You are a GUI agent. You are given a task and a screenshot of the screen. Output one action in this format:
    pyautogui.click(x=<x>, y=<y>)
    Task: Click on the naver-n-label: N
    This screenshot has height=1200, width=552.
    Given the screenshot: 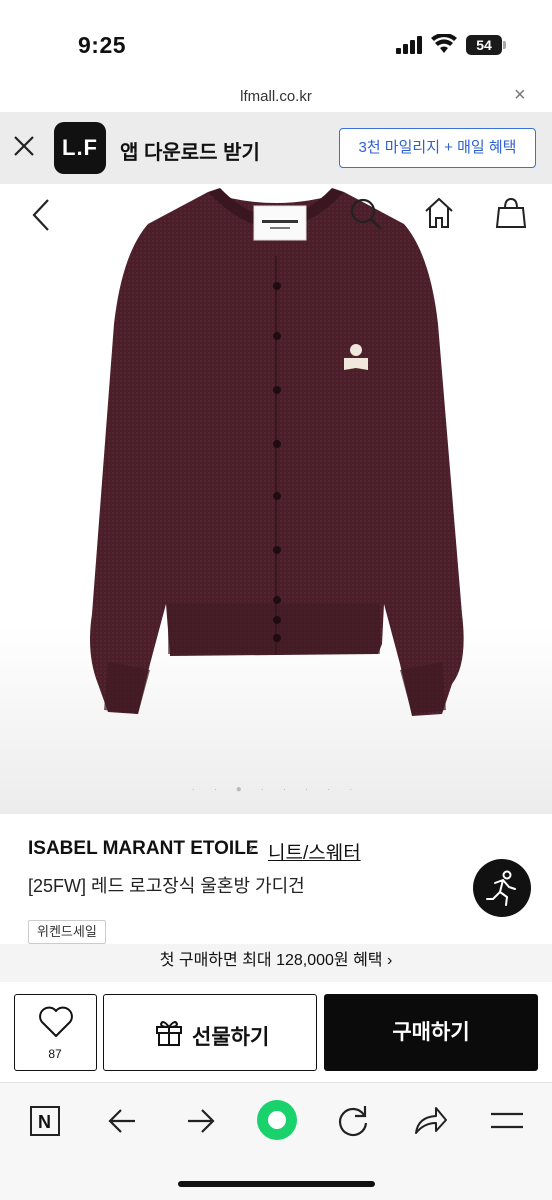 What is the action you would take?
    pyautogui.click(x=44, y=1122)
    